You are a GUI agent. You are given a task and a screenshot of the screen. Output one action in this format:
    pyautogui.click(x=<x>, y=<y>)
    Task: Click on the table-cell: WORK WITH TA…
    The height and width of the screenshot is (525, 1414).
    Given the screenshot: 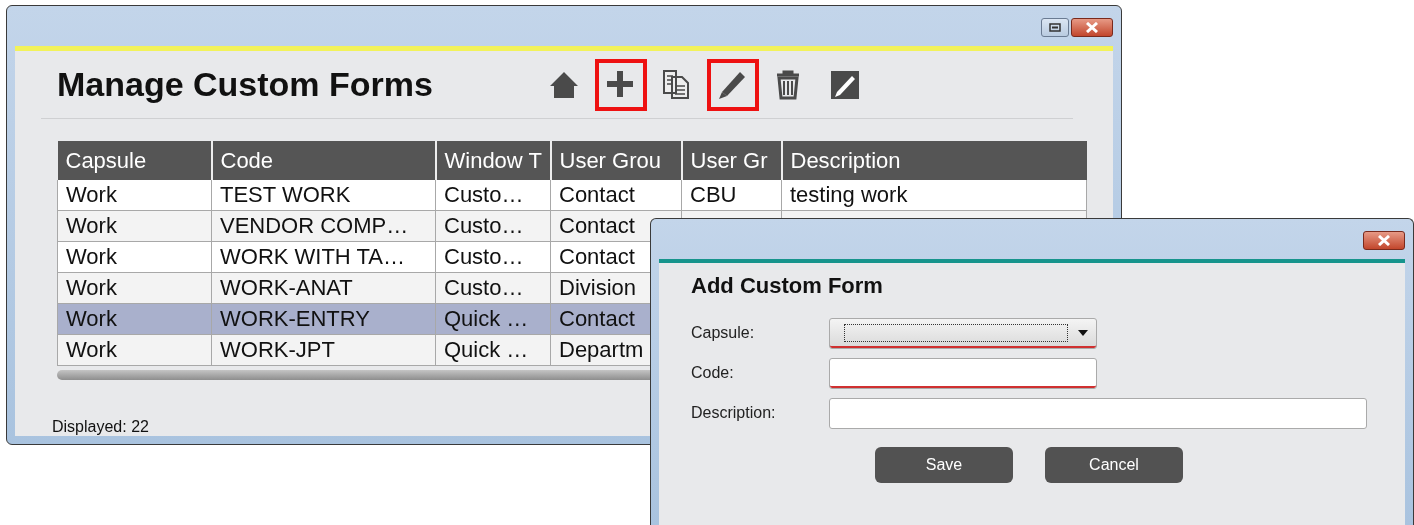 What is the action you would take?
    pyautogui.click(x=312, y=256)
    